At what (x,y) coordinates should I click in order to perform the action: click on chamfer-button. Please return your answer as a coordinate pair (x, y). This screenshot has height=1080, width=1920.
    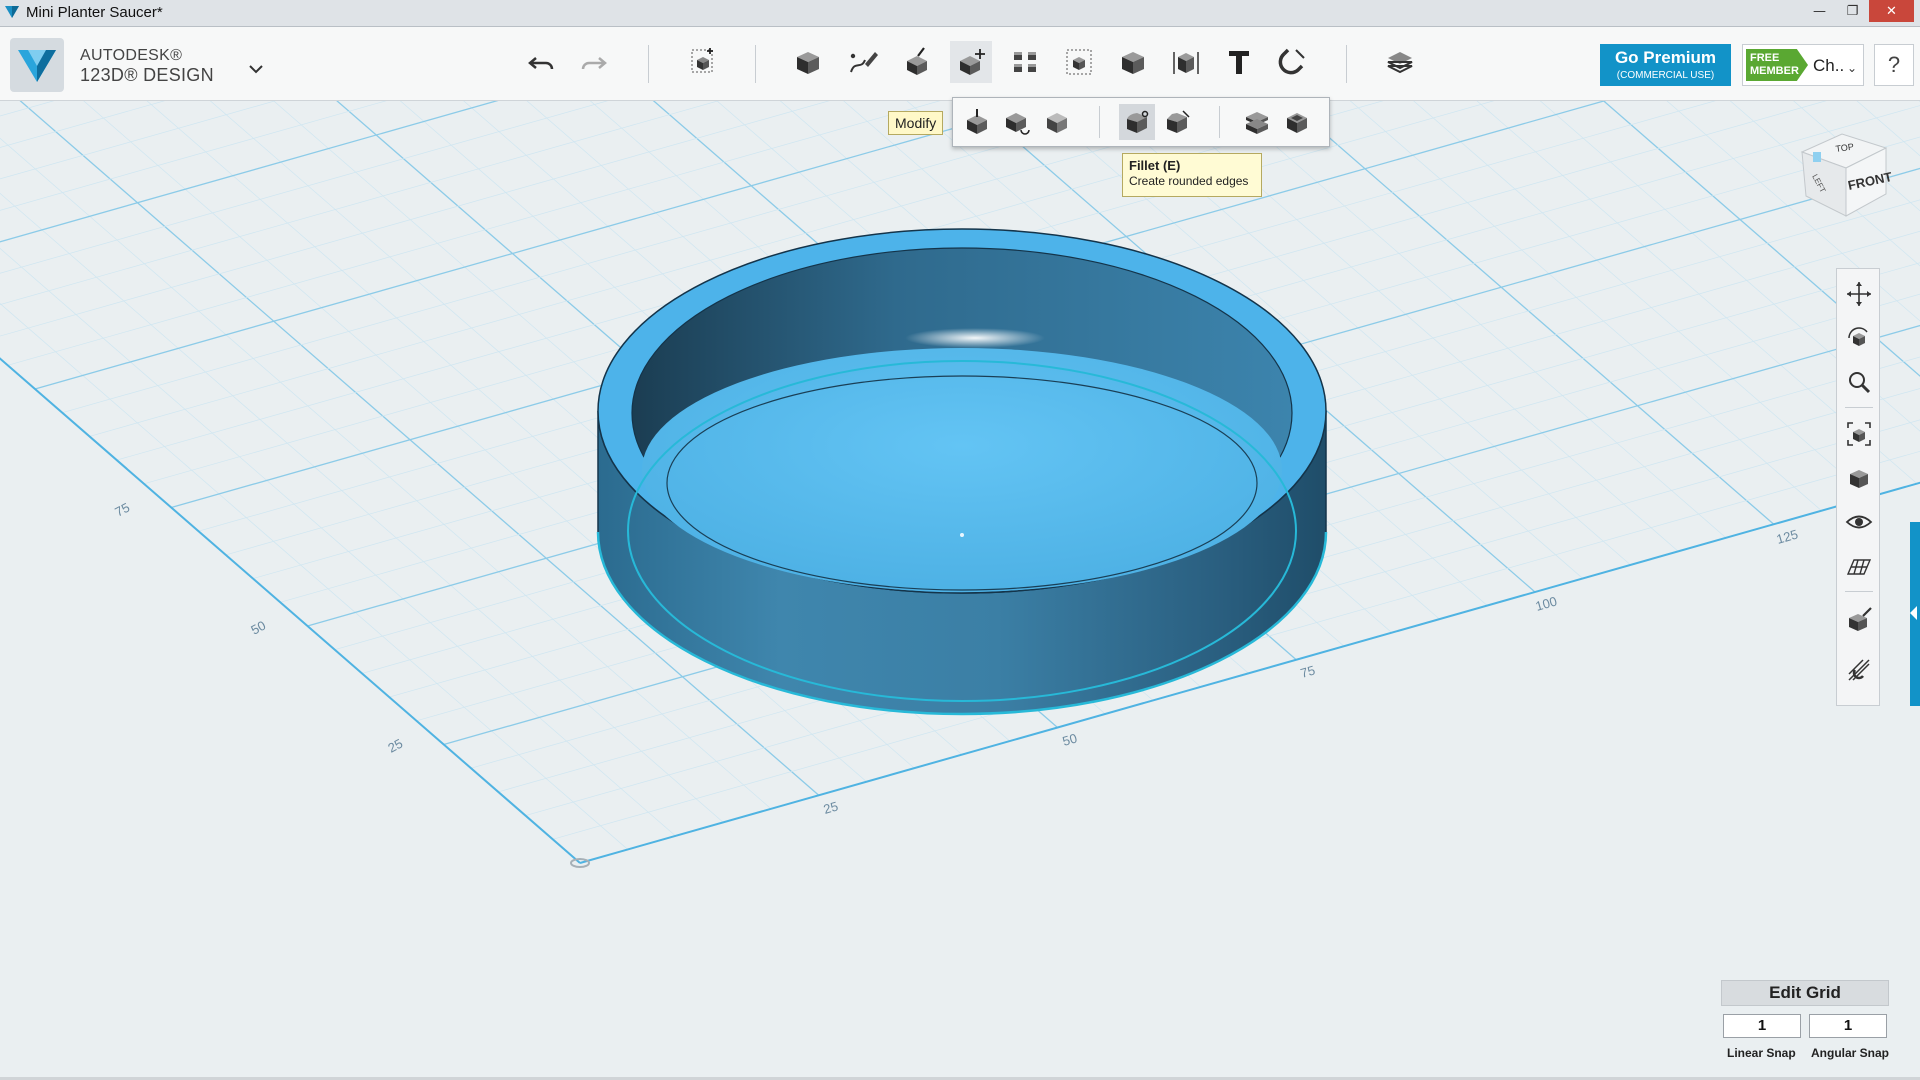
    Looking at the image, I should click on (1177, 122).